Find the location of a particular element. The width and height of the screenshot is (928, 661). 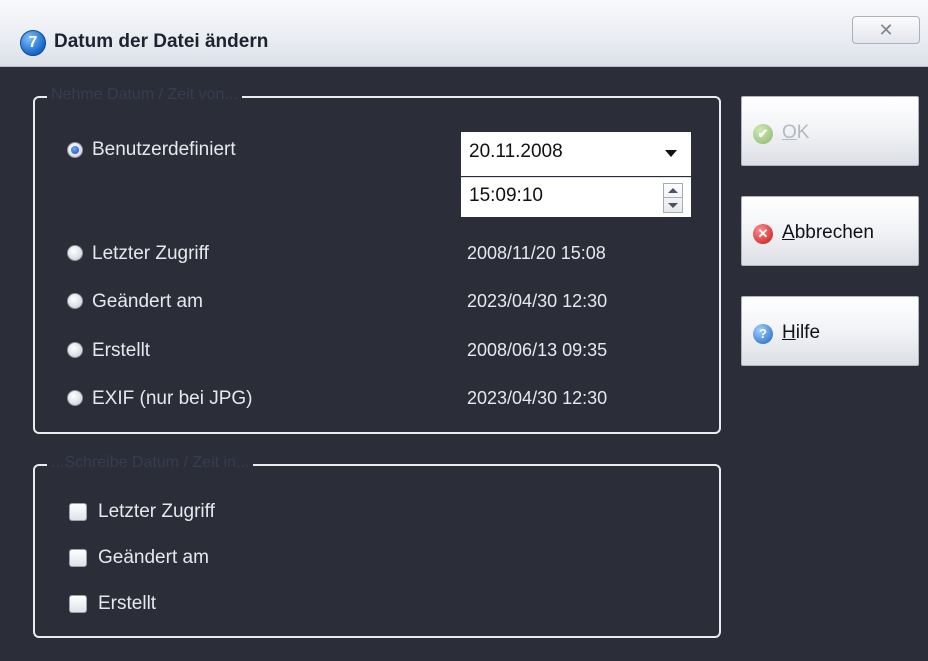

last-access-value: 2008/11/20 15:08 is located at coordinates (536, 253).